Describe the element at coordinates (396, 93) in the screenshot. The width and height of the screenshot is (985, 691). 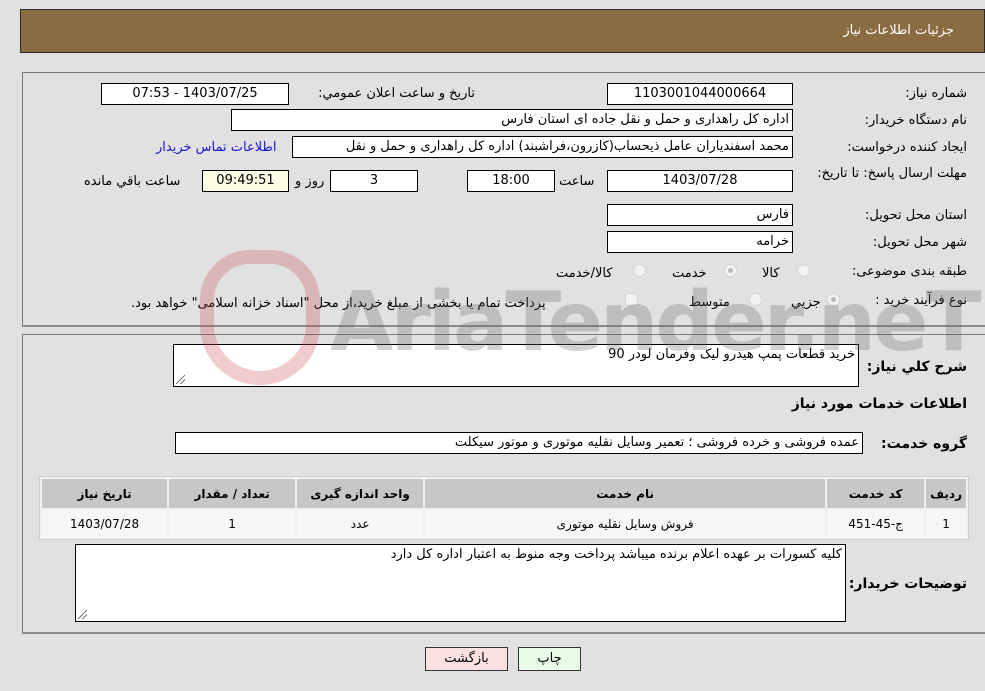
I see `announce-label: تاريخ و ساعت اعلان عمومي:` at that location.